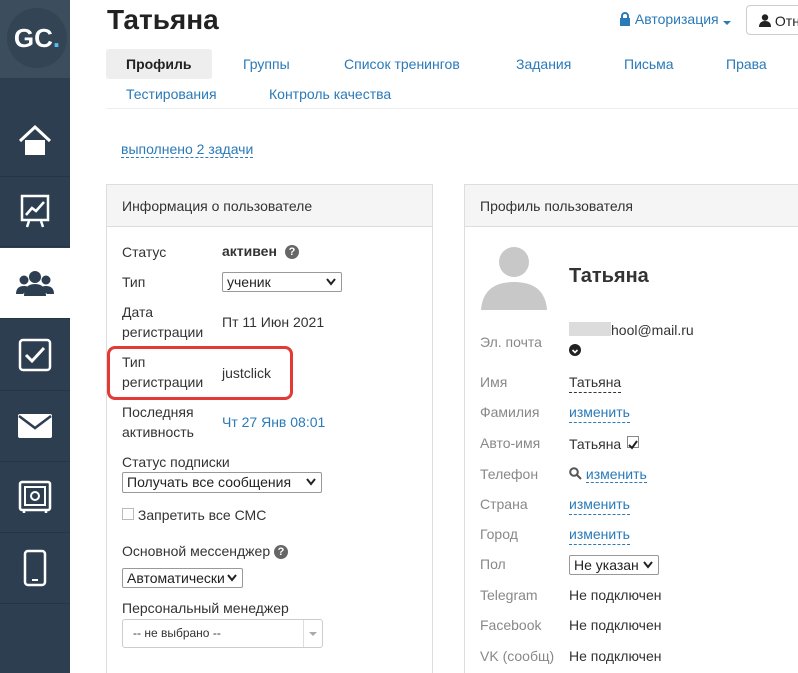 This screenshot has width=798, height=673. What do you see at coordinates (176, 578) in the screenshot?
I see `messenger-select-value: Автоматически` at bounding box center [176, 578].